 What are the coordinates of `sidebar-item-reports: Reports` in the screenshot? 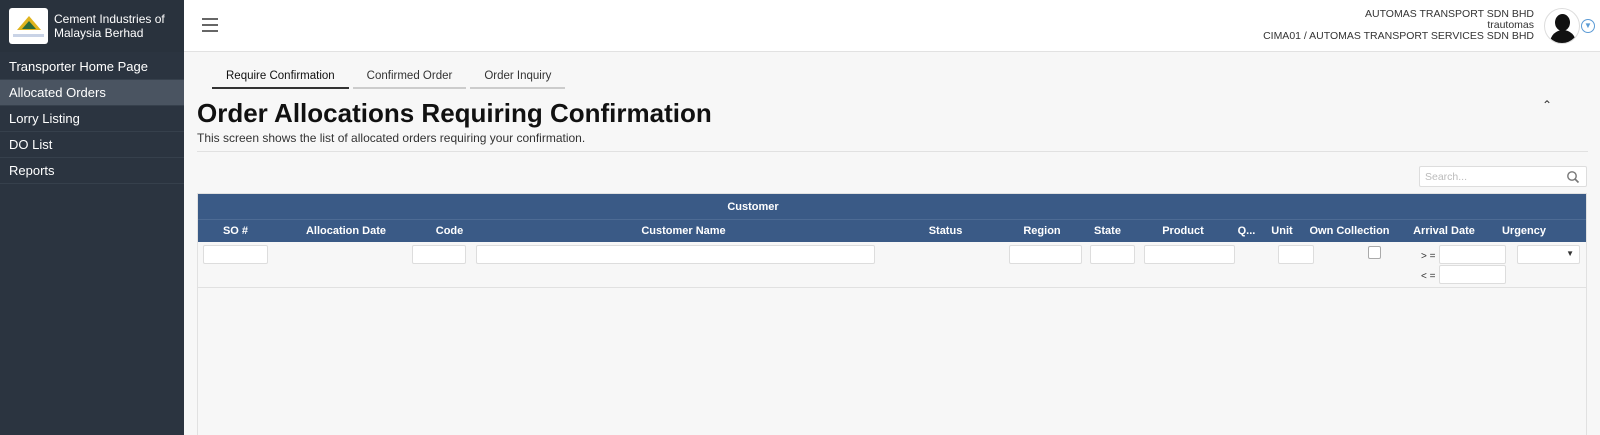 It's located at (92, 171).